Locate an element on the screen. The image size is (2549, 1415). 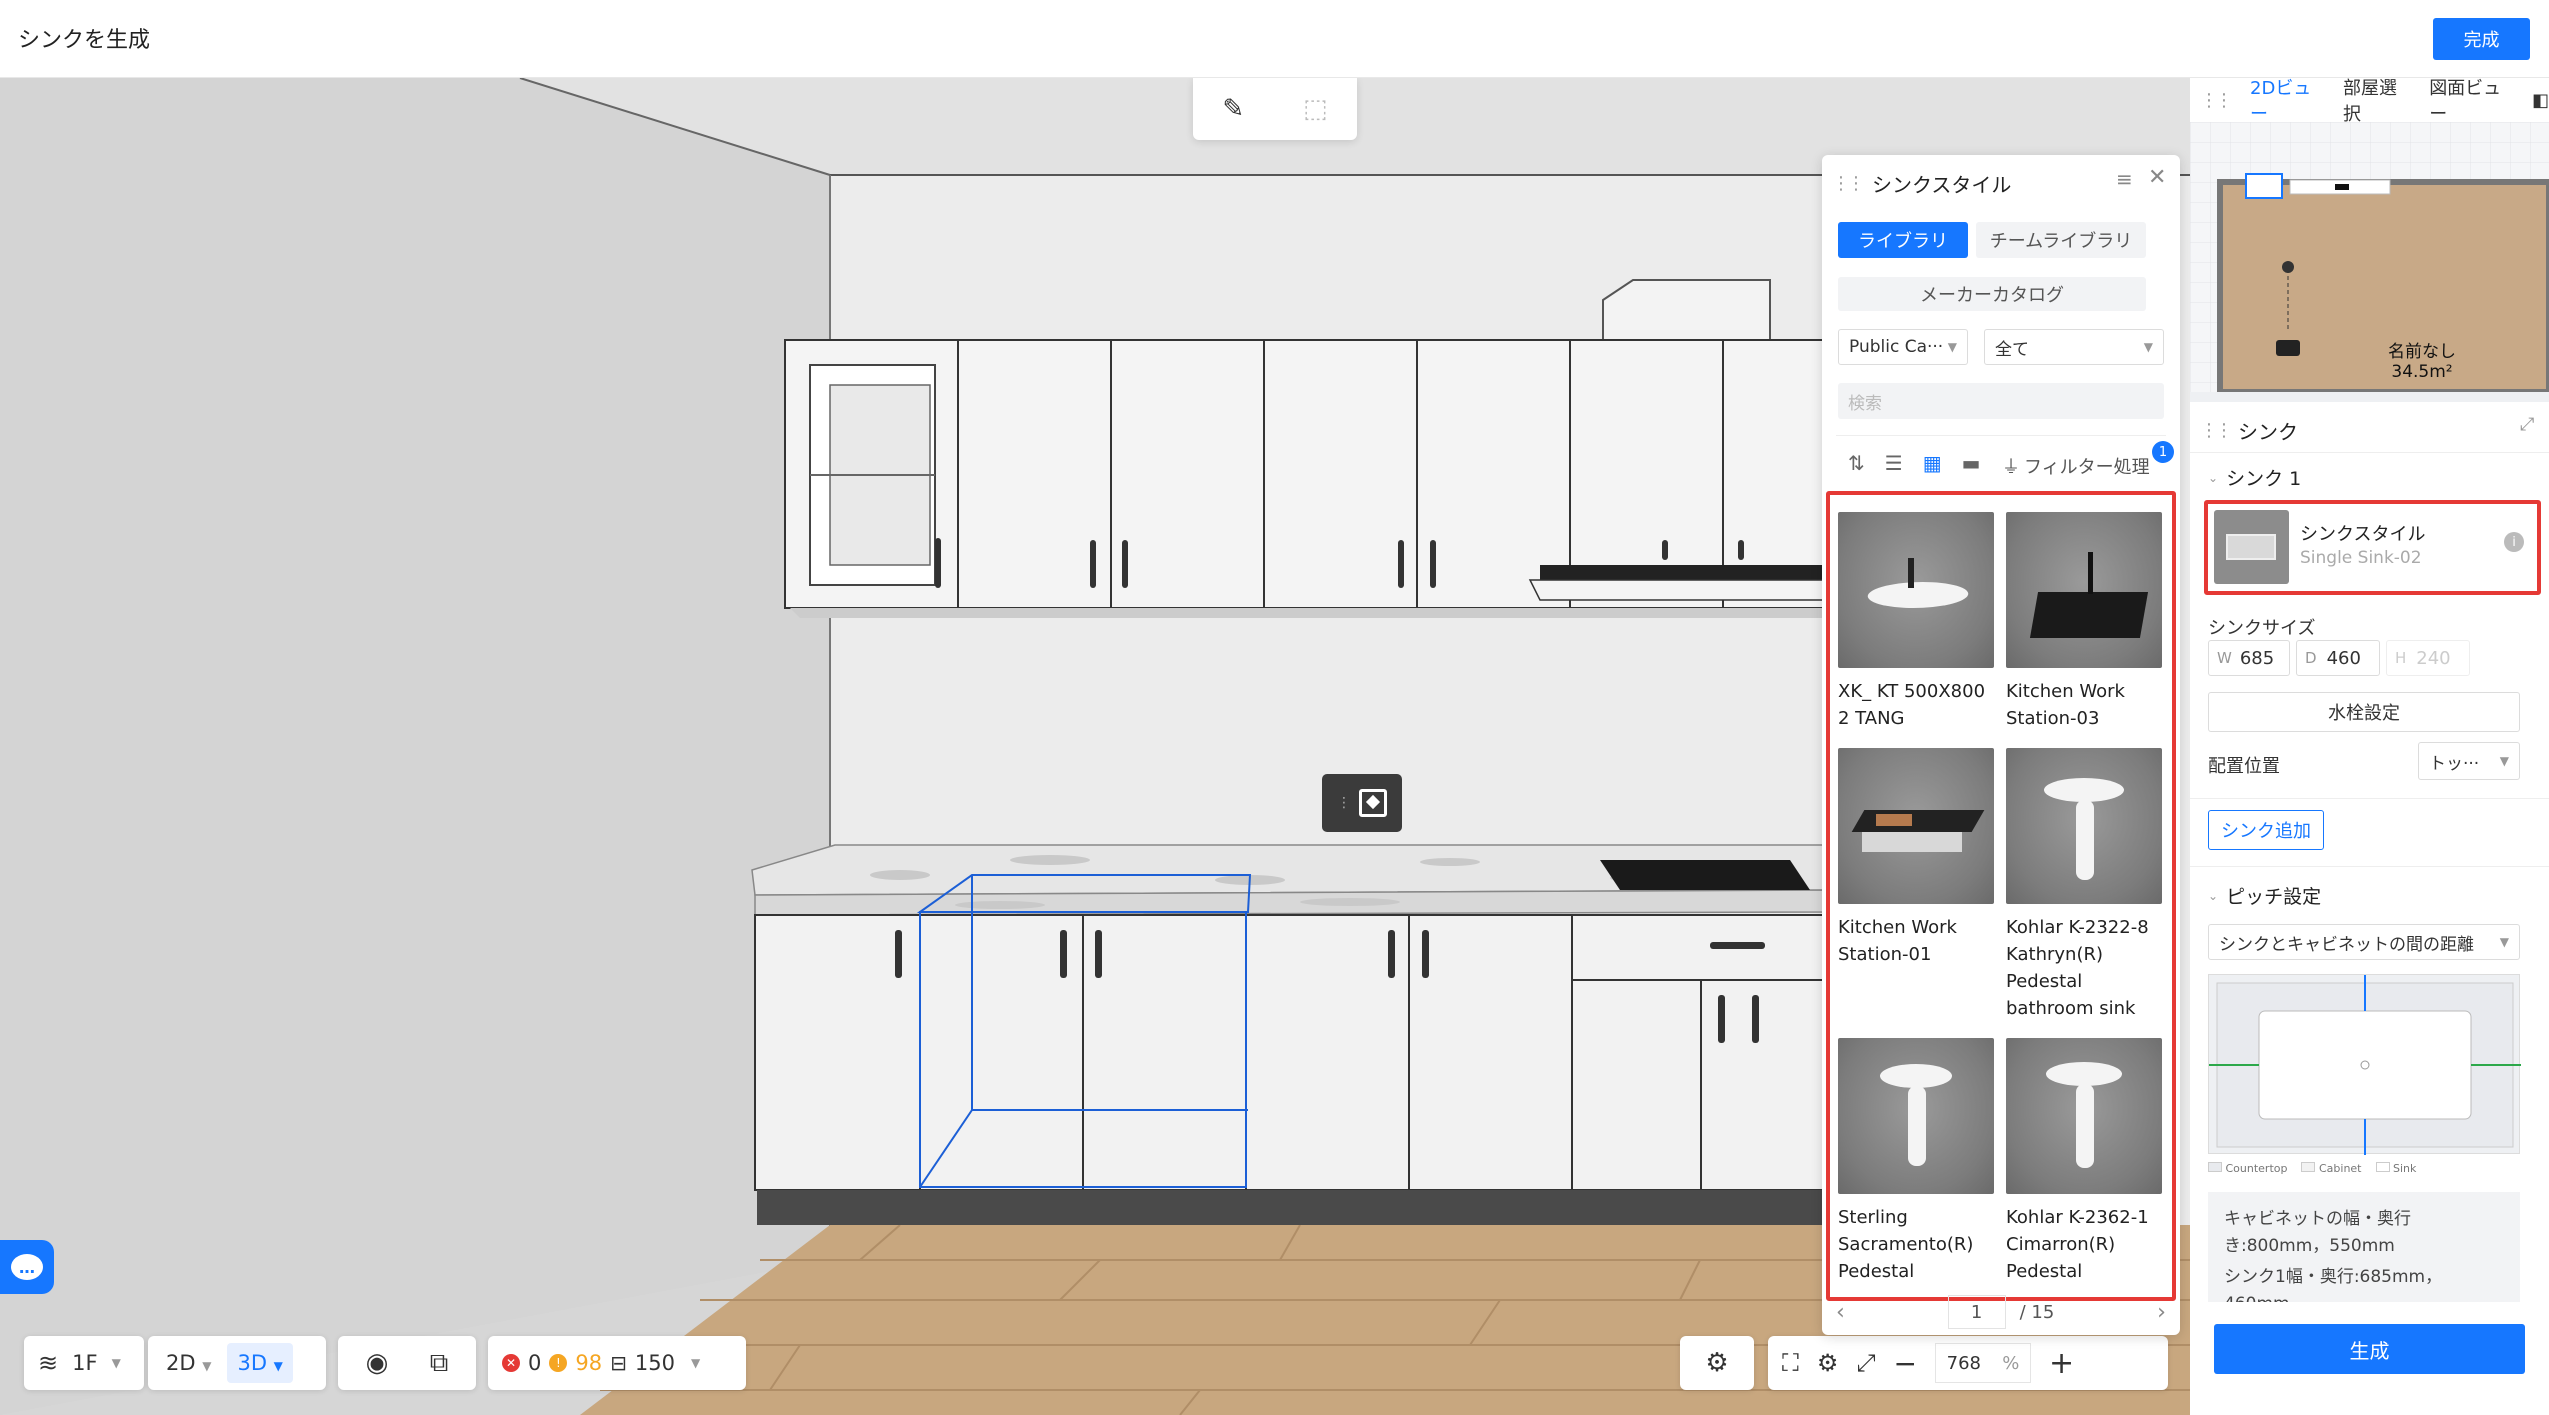
paint-brush-icon: ✎ is located at coordinates (1233, 109).